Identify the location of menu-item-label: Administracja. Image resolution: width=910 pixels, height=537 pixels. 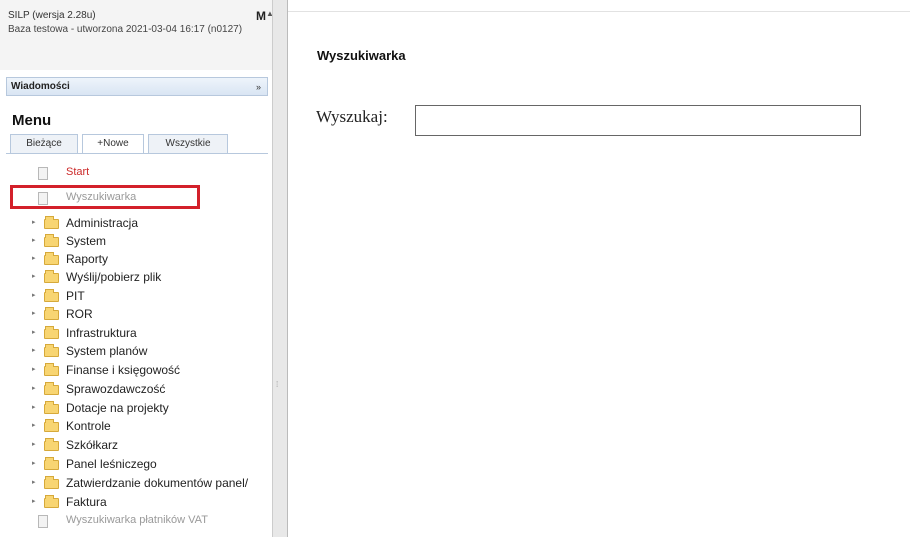
(102, 223).